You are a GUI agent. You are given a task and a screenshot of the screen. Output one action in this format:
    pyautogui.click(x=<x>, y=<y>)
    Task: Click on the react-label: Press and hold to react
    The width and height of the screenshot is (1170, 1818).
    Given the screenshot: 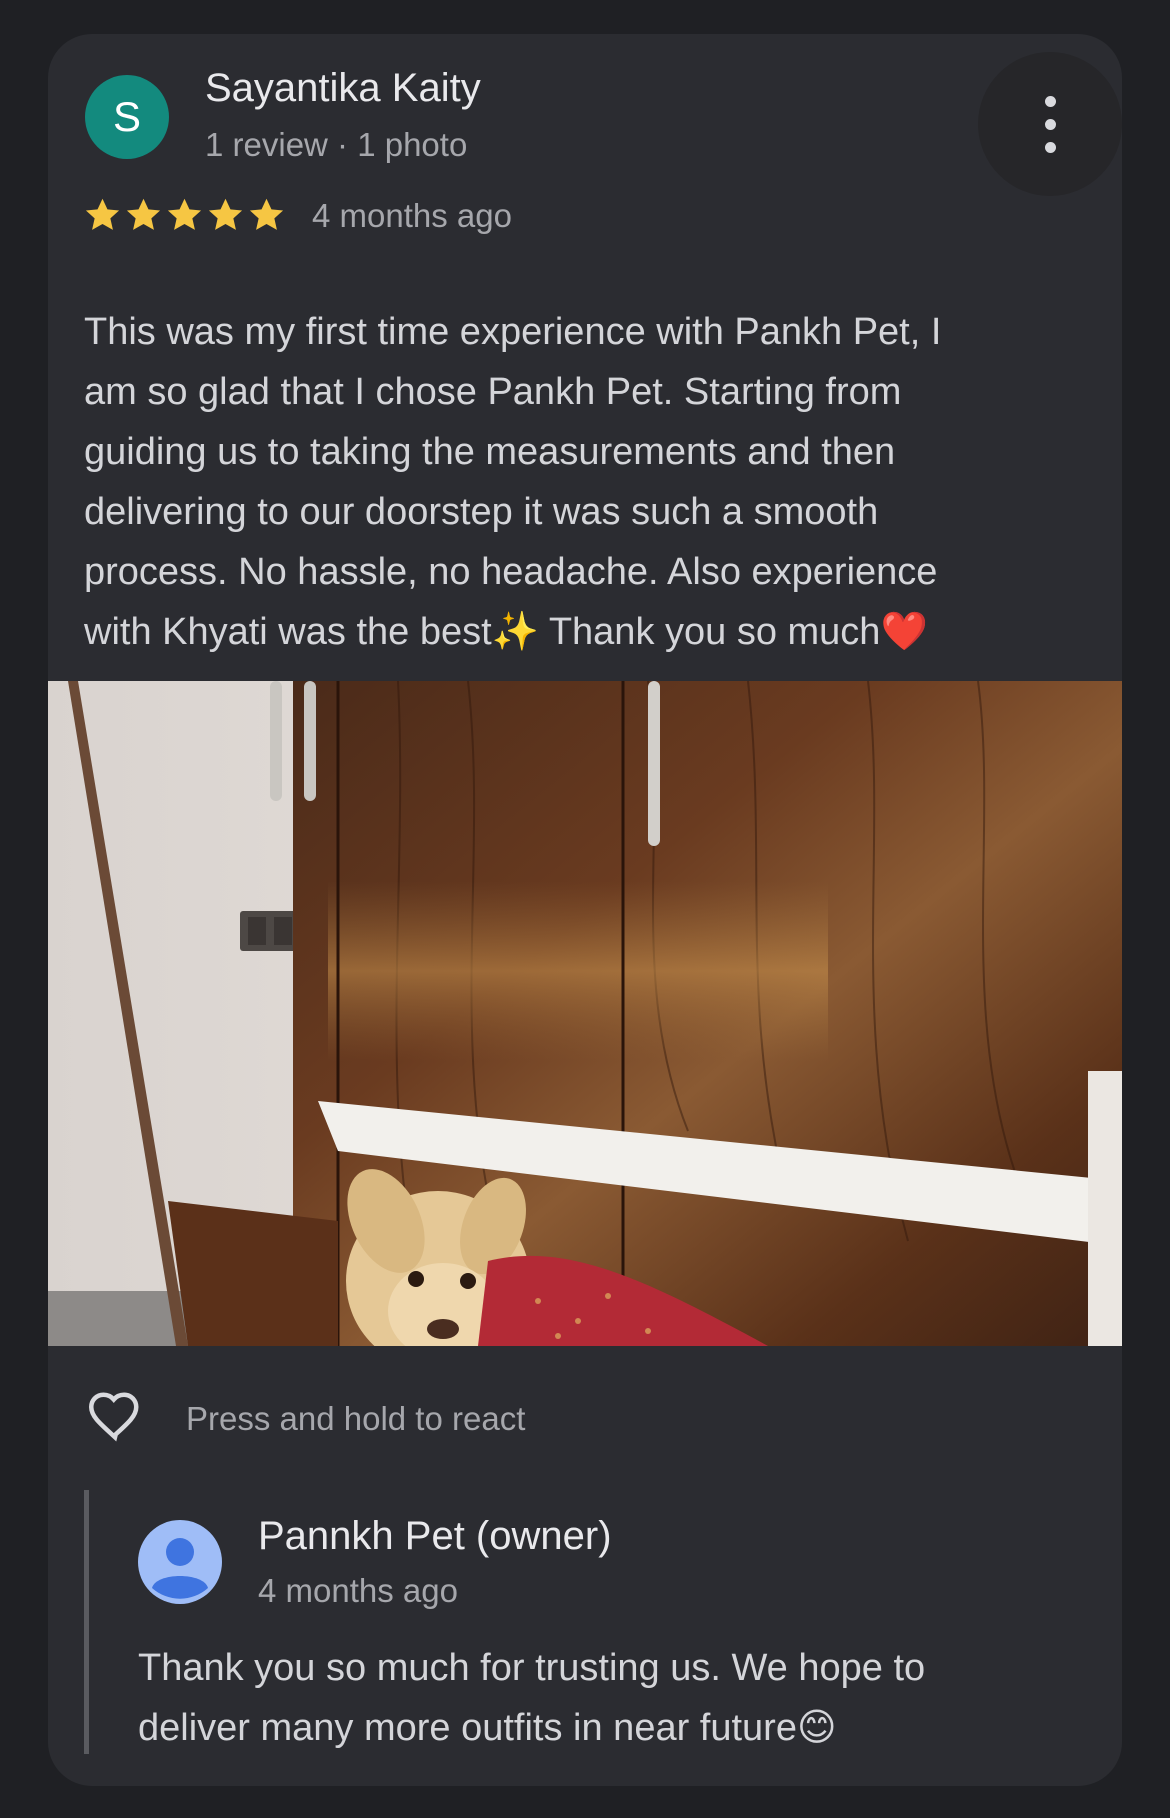 What is the action you would take?
    pyautogui.click(x=356, y=1418)
    